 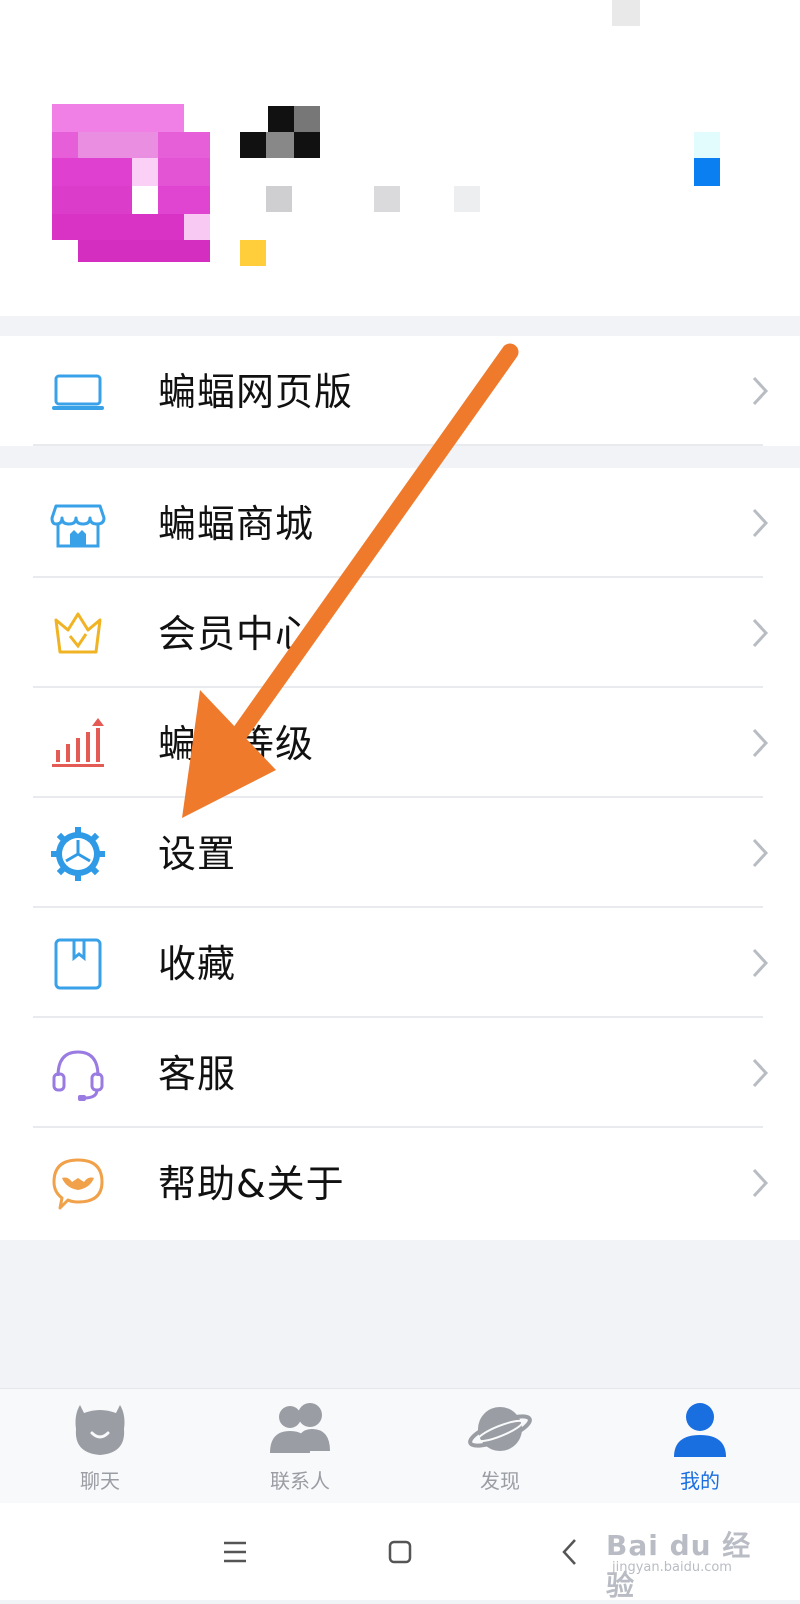 I want to click on watermark-logo: Bai du 经验 jingyan.baidu.com, so click(x=686, y=1563).